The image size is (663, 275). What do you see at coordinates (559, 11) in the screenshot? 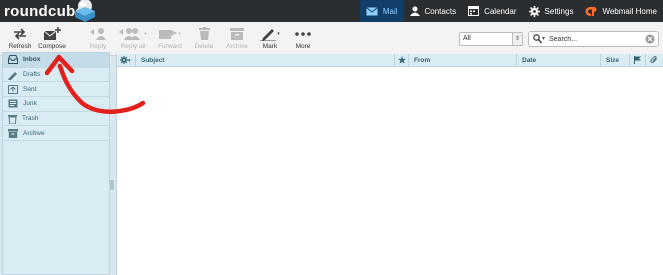
I see `nav-settings-label: Settings` at bounding box center [559, 11].